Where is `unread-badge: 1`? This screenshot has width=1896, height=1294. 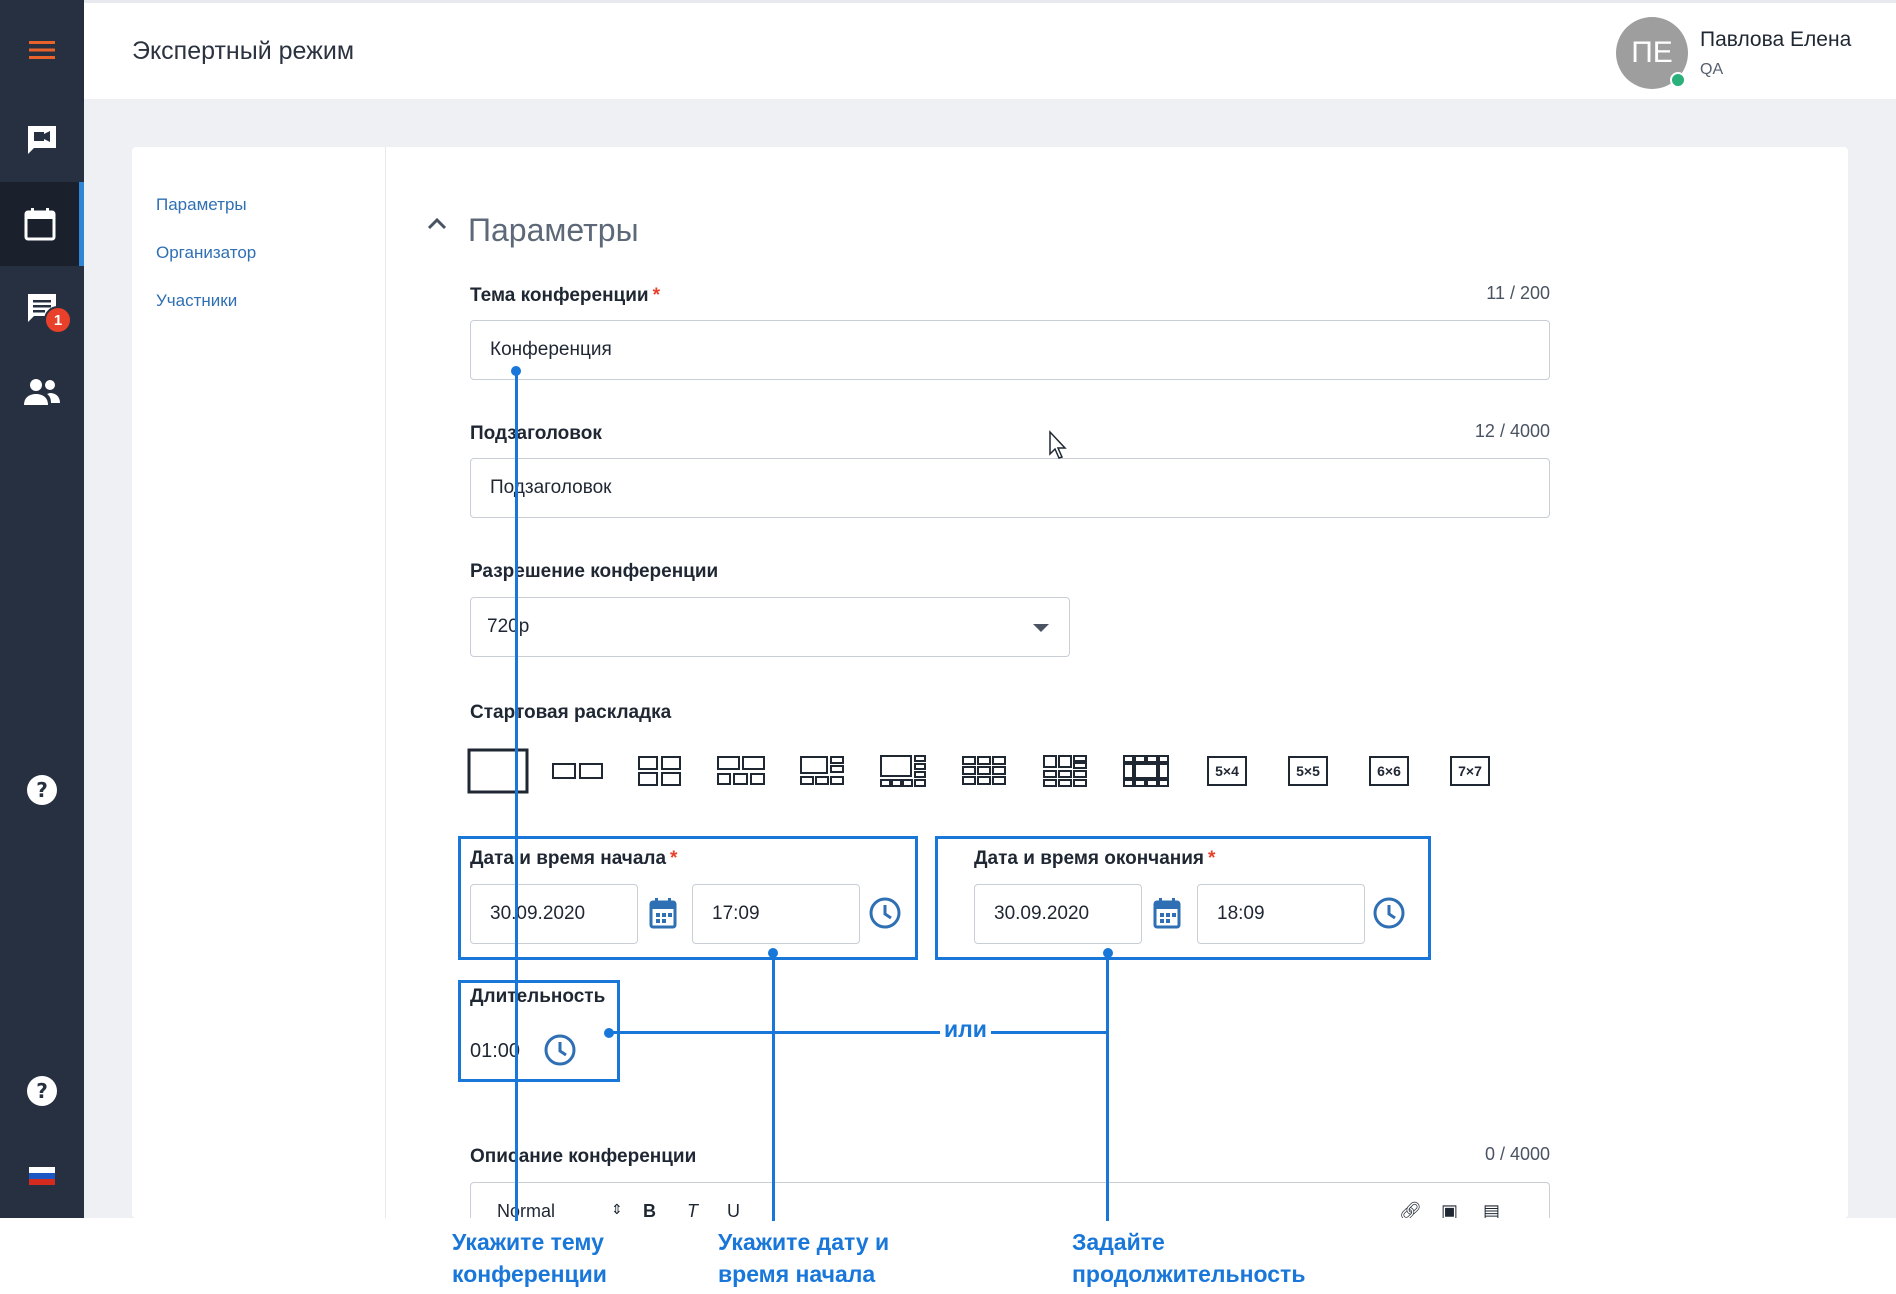 unread-badge: 1 is located at coordinates (58, 320).